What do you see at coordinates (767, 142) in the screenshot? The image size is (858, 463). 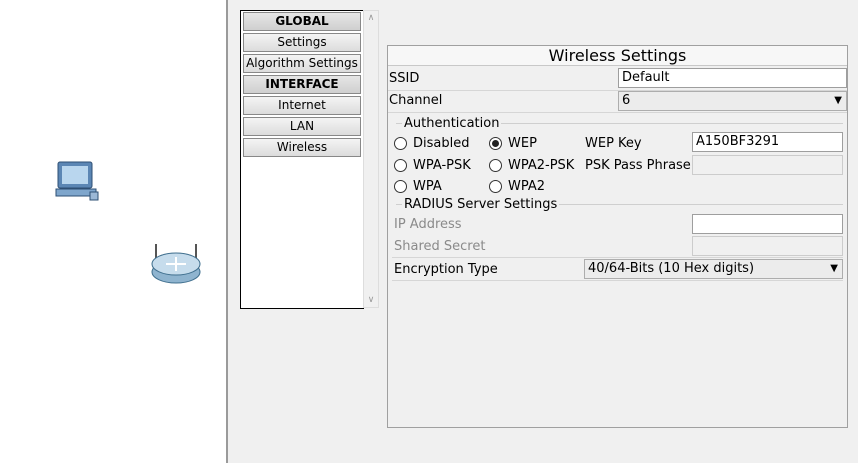 I see `wep-key-input: A150BF3291` at bounding box center [767, 142].